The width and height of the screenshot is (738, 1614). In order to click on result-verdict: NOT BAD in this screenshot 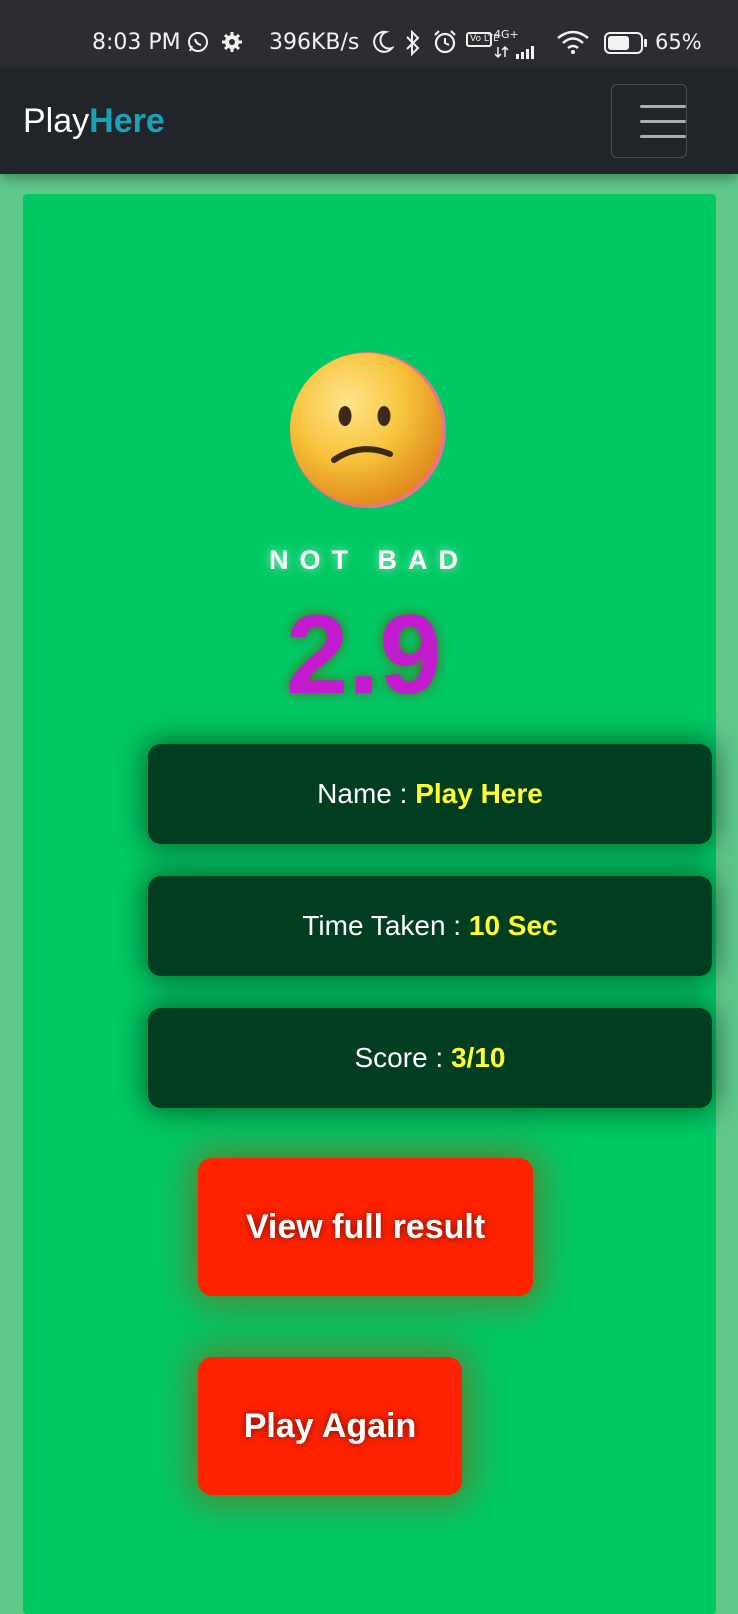, I will do `click(369, 560)`.